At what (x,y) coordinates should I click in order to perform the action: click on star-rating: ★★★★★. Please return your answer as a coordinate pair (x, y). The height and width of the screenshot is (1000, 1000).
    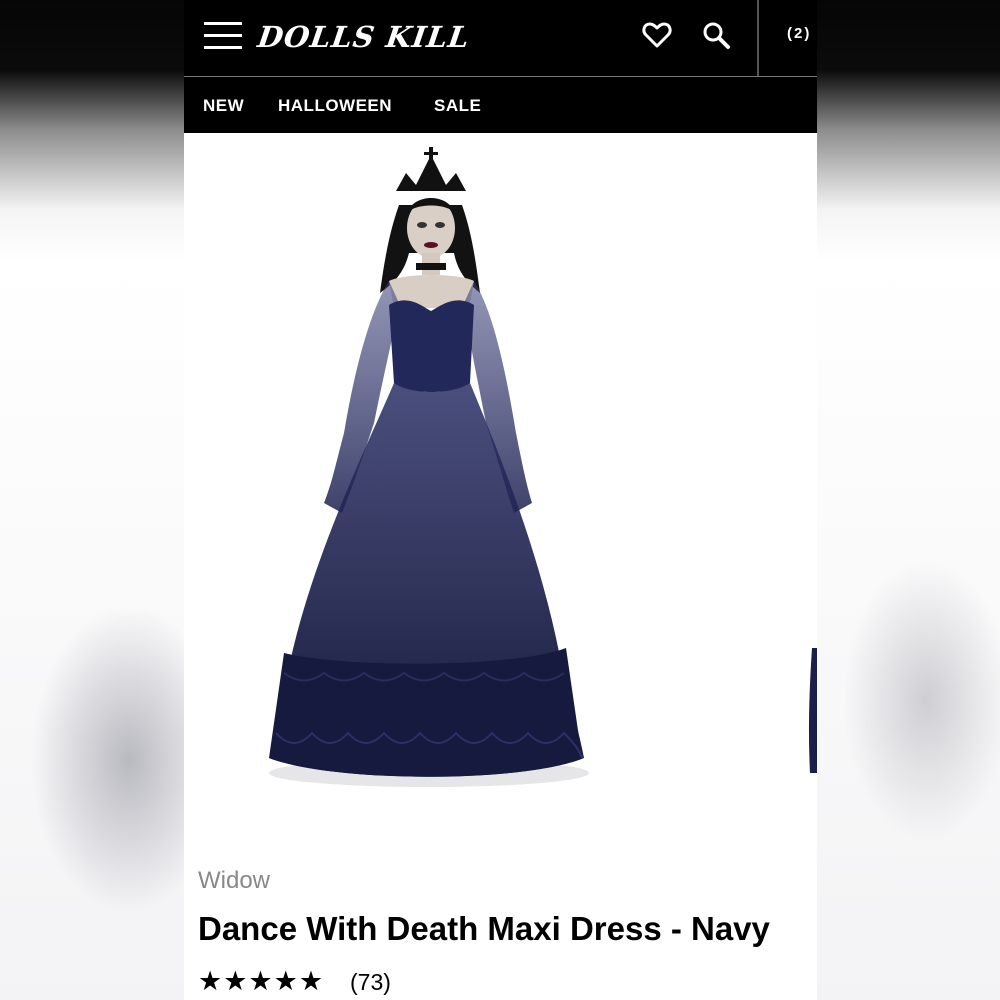
    Looking at the image, I should click on (261, 981).